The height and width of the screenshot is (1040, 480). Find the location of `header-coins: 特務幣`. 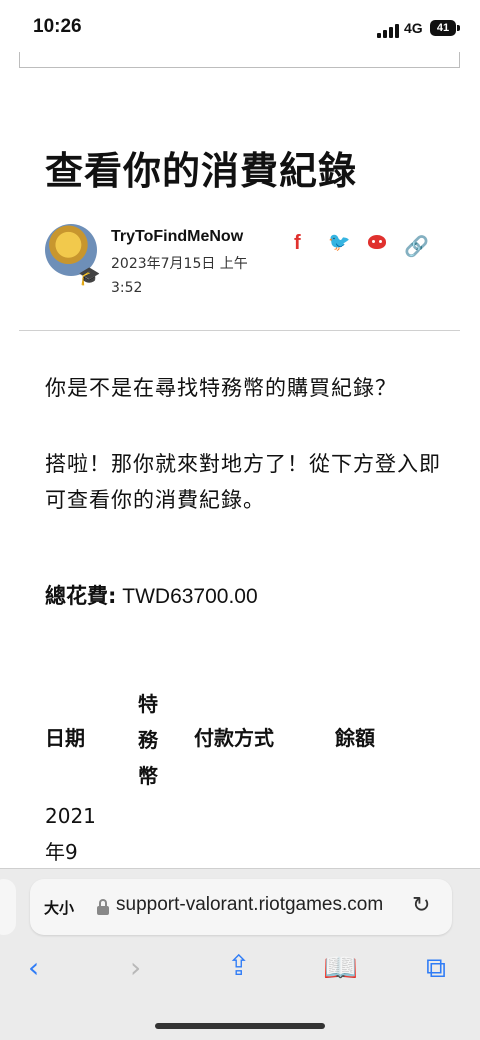

header-coins: 特務幣 is located at coordinates (148, 740).